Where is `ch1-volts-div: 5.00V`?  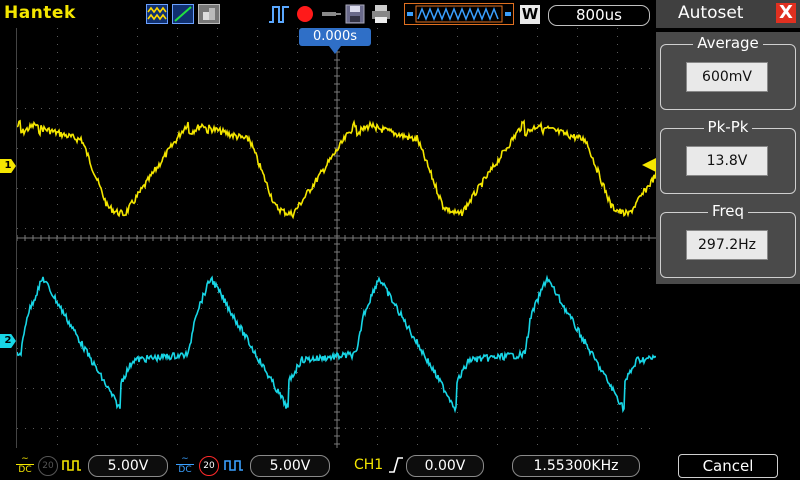
ch1-volts-div: 5.00V is located at coordinates (128, 466).